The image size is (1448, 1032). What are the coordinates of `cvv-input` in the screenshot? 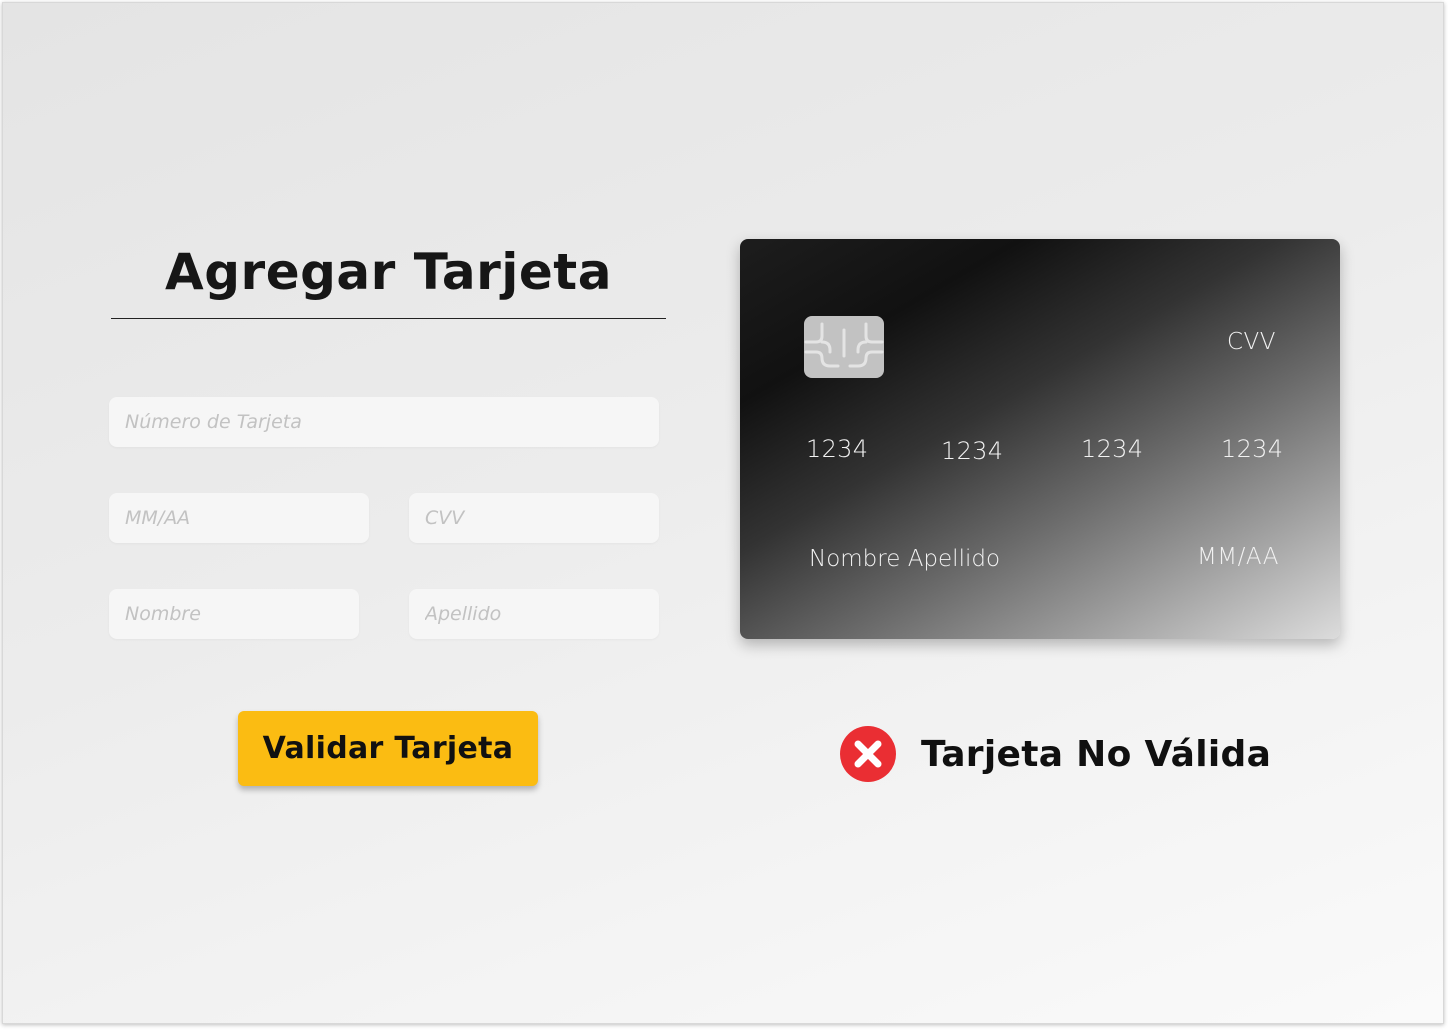 It's located at (534, 518).